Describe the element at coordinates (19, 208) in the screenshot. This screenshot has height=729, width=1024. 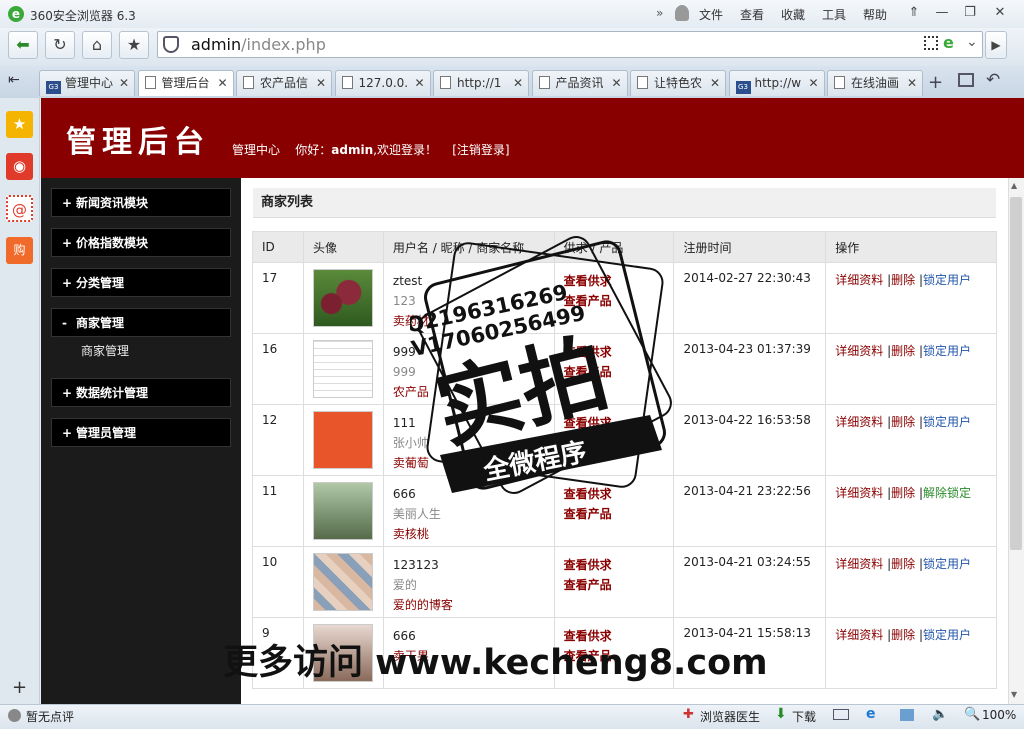
I see `mail-icon: @` at that location.